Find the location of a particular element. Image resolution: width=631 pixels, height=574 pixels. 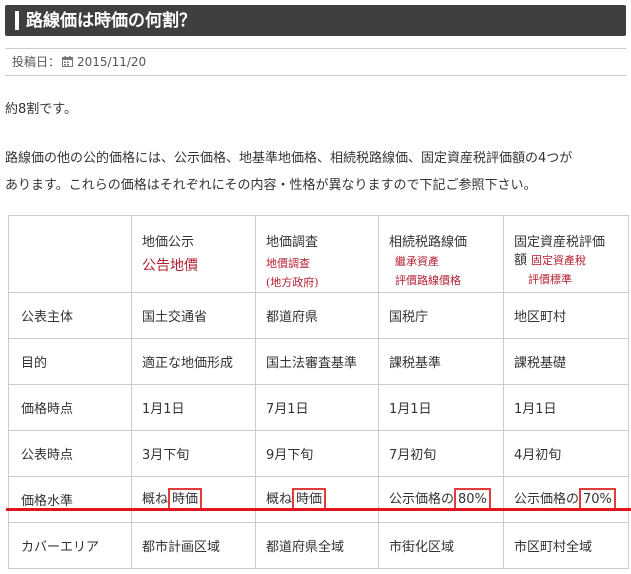

table-cell: 地区町村 is located at coordinates (566, 315).